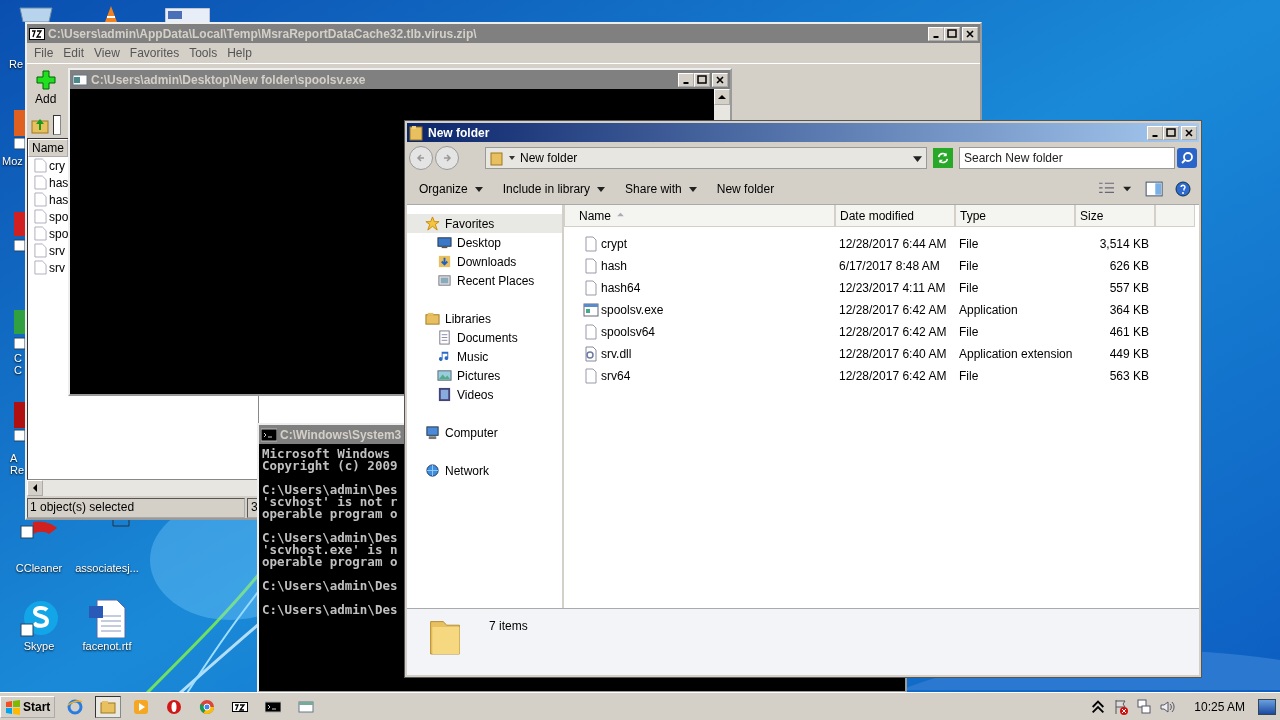  Describe the element at coordinates (28, 706) in the screenshot. I see `start-button: Start` at that location.